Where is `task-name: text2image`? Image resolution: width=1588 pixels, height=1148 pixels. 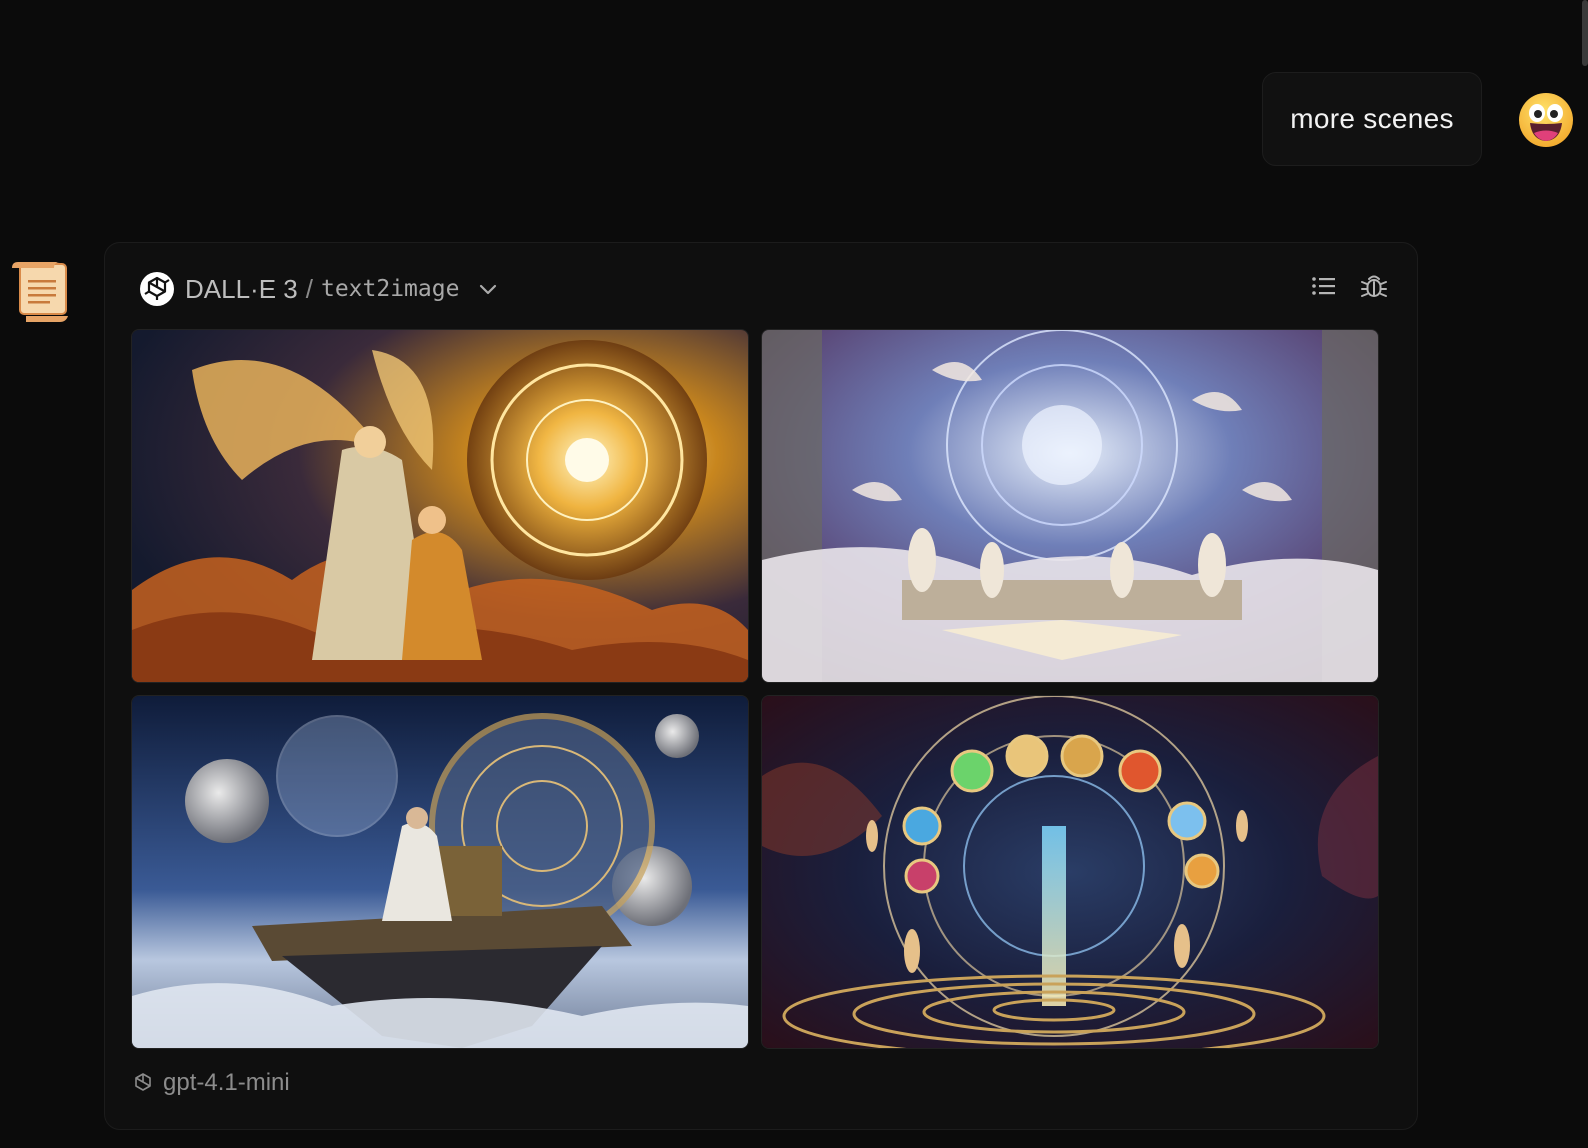 task-name: text2image is located at coordinates (390, 289).